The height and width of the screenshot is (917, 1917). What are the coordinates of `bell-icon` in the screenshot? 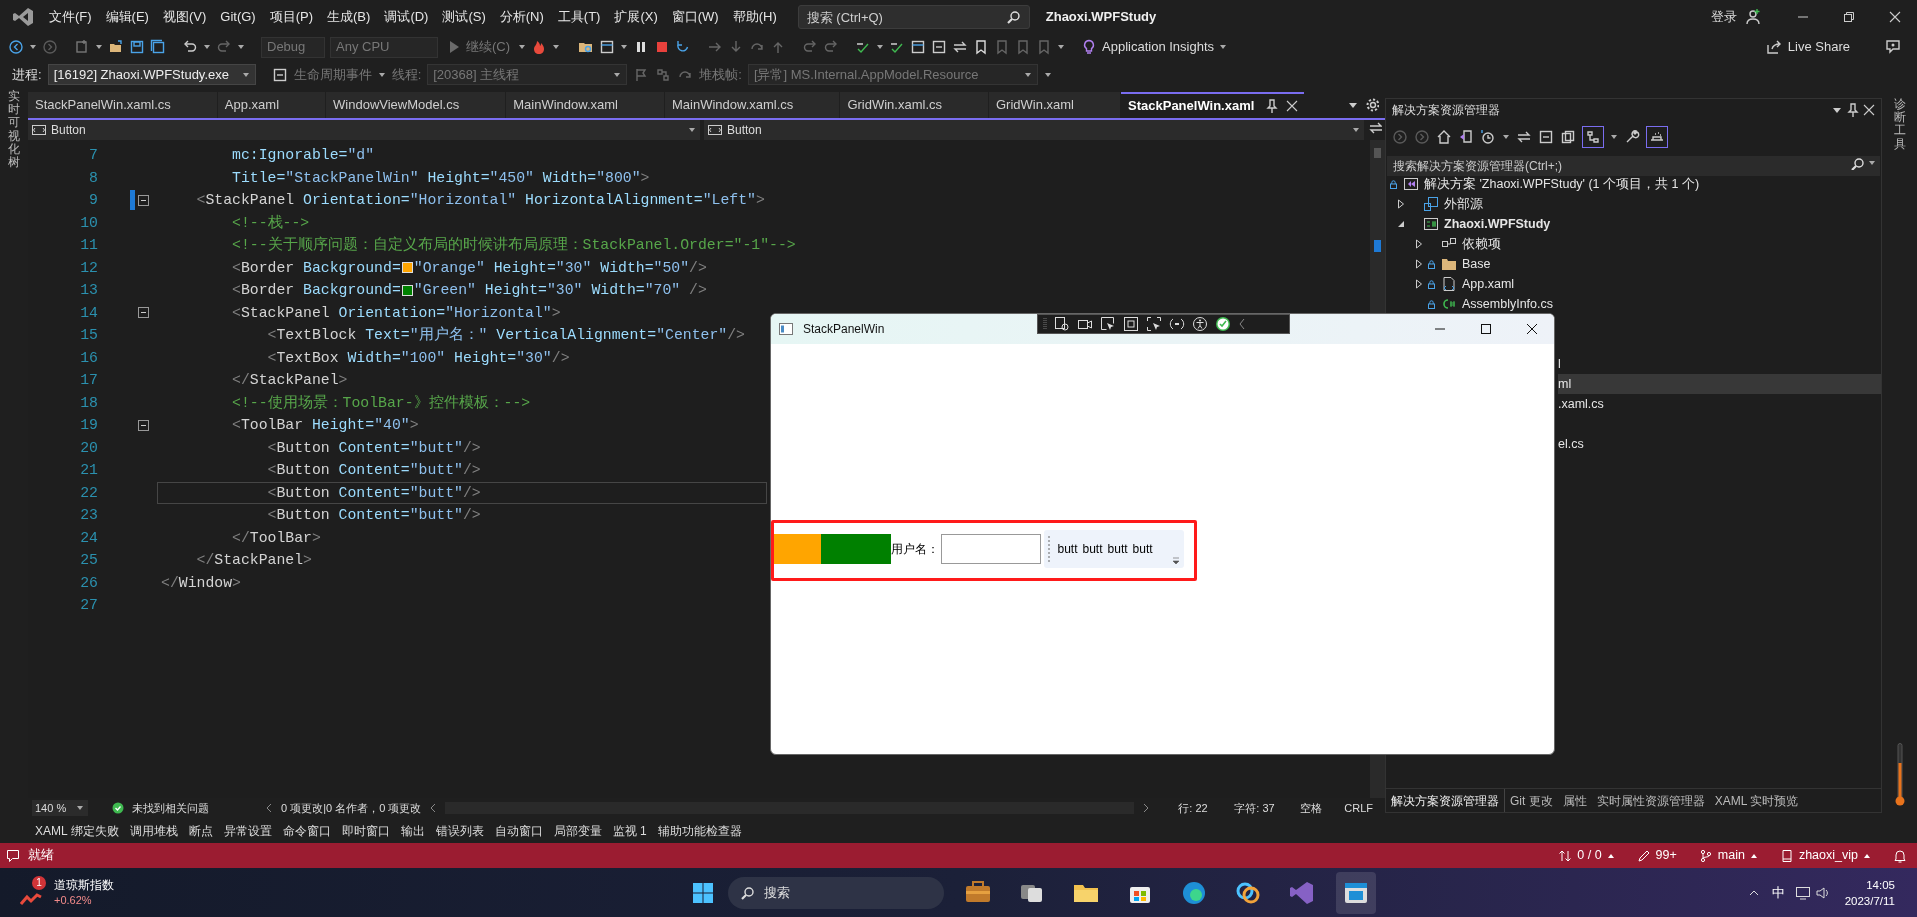 It's located at (1900, 855).